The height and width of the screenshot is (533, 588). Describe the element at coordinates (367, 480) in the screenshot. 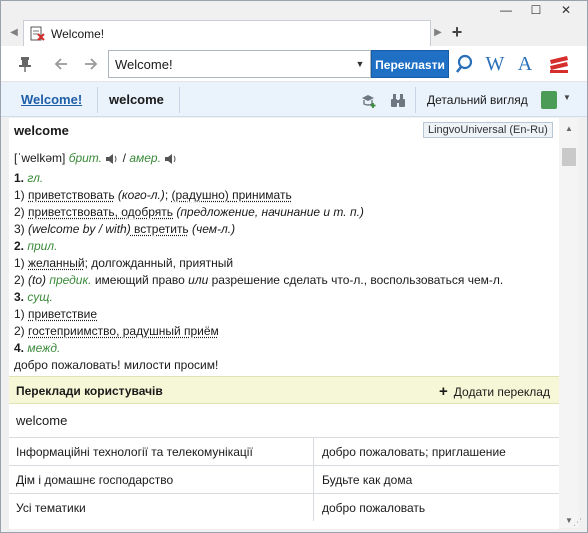

I see `translation-cell: Будьте как дома` at that location.